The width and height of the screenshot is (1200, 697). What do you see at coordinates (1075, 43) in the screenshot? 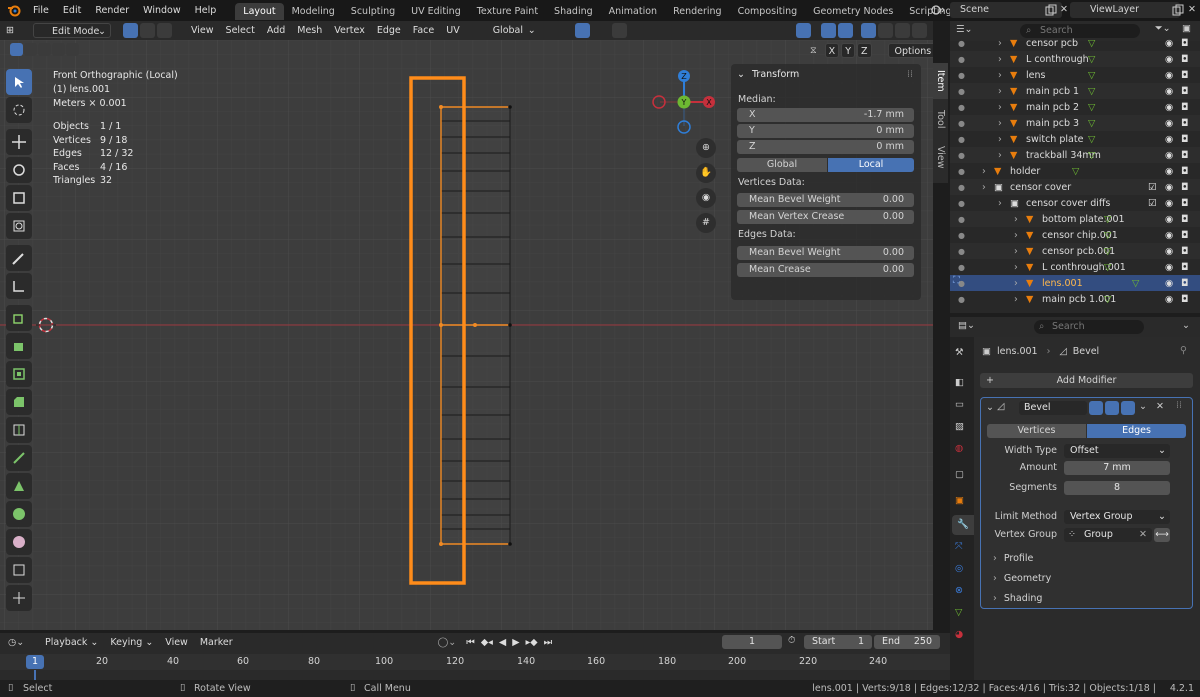
I see `outliner-row: ● › ▼ censor pcb ▽ ◉ ◘` at bounding box center [1075, 43].